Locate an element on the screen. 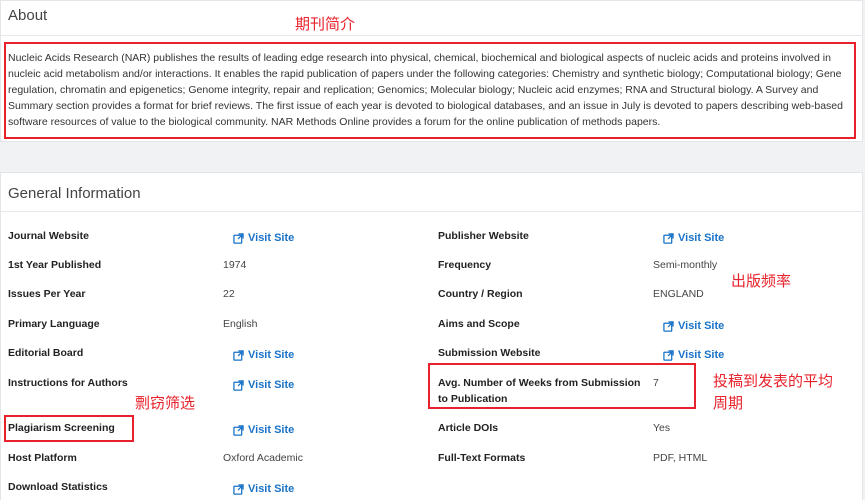 This screenshot has height=500, width=865. annotation-avg-cycle-line1: 投稿到发表的平均 is located at coordinates (773, 381).